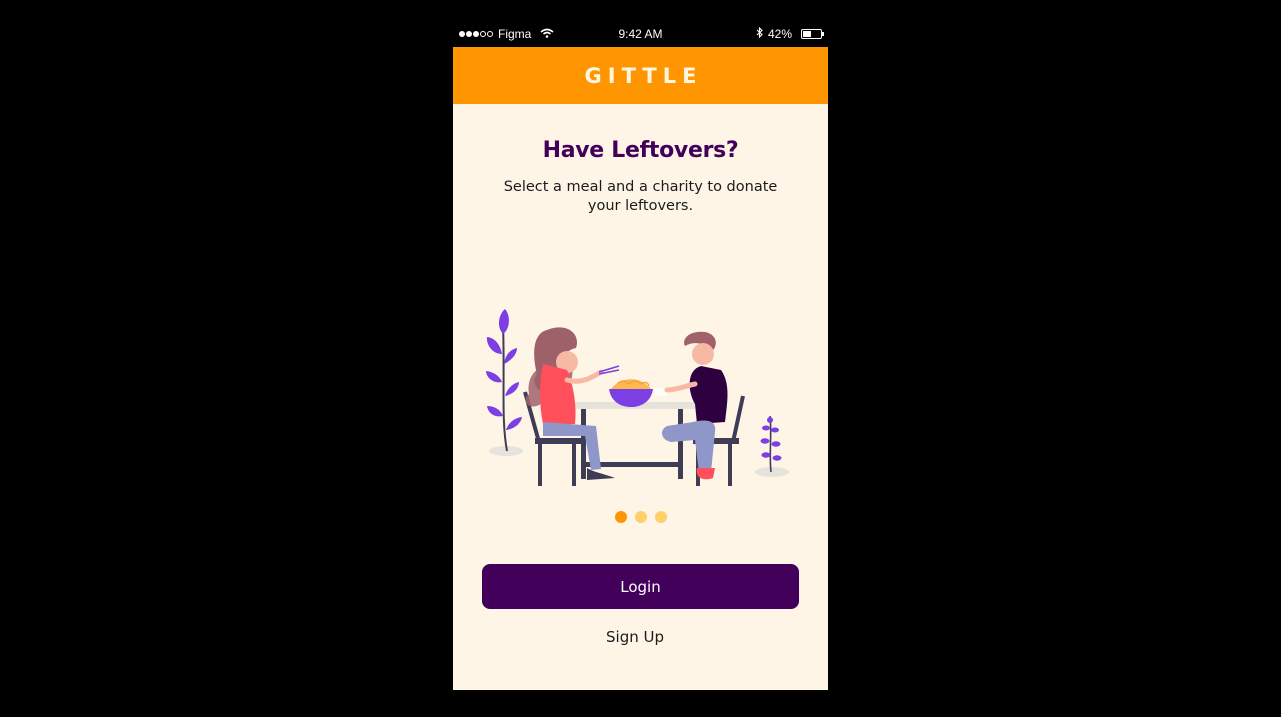  Describe the element at coordinates (640, 150) in the screenshot. I see `onboarding-title: Have Leftovers?` at that location.